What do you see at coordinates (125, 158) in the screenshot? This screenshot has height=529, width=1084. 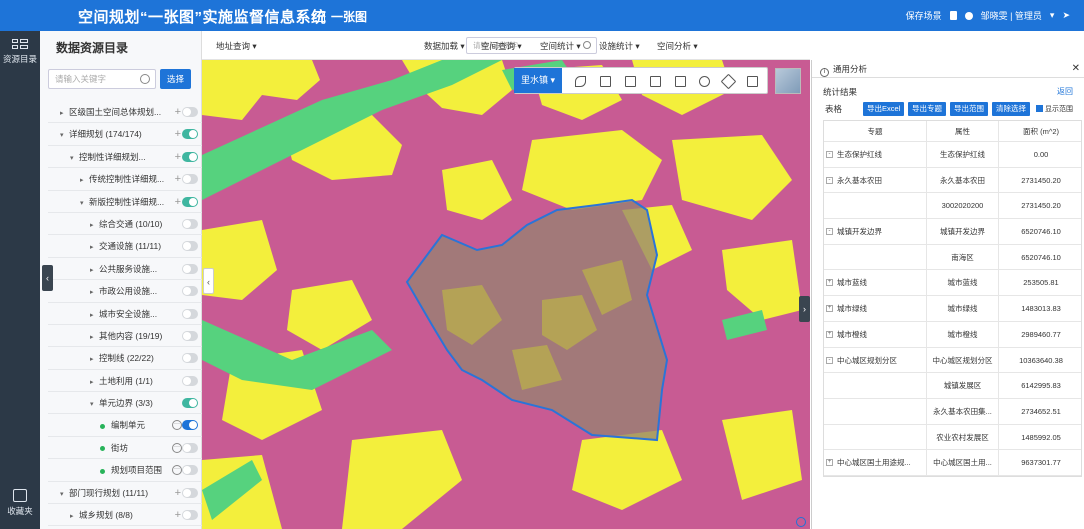 I see `tree-item: ▾ 控制性详细规划... +` at bounding box center [125, 158].